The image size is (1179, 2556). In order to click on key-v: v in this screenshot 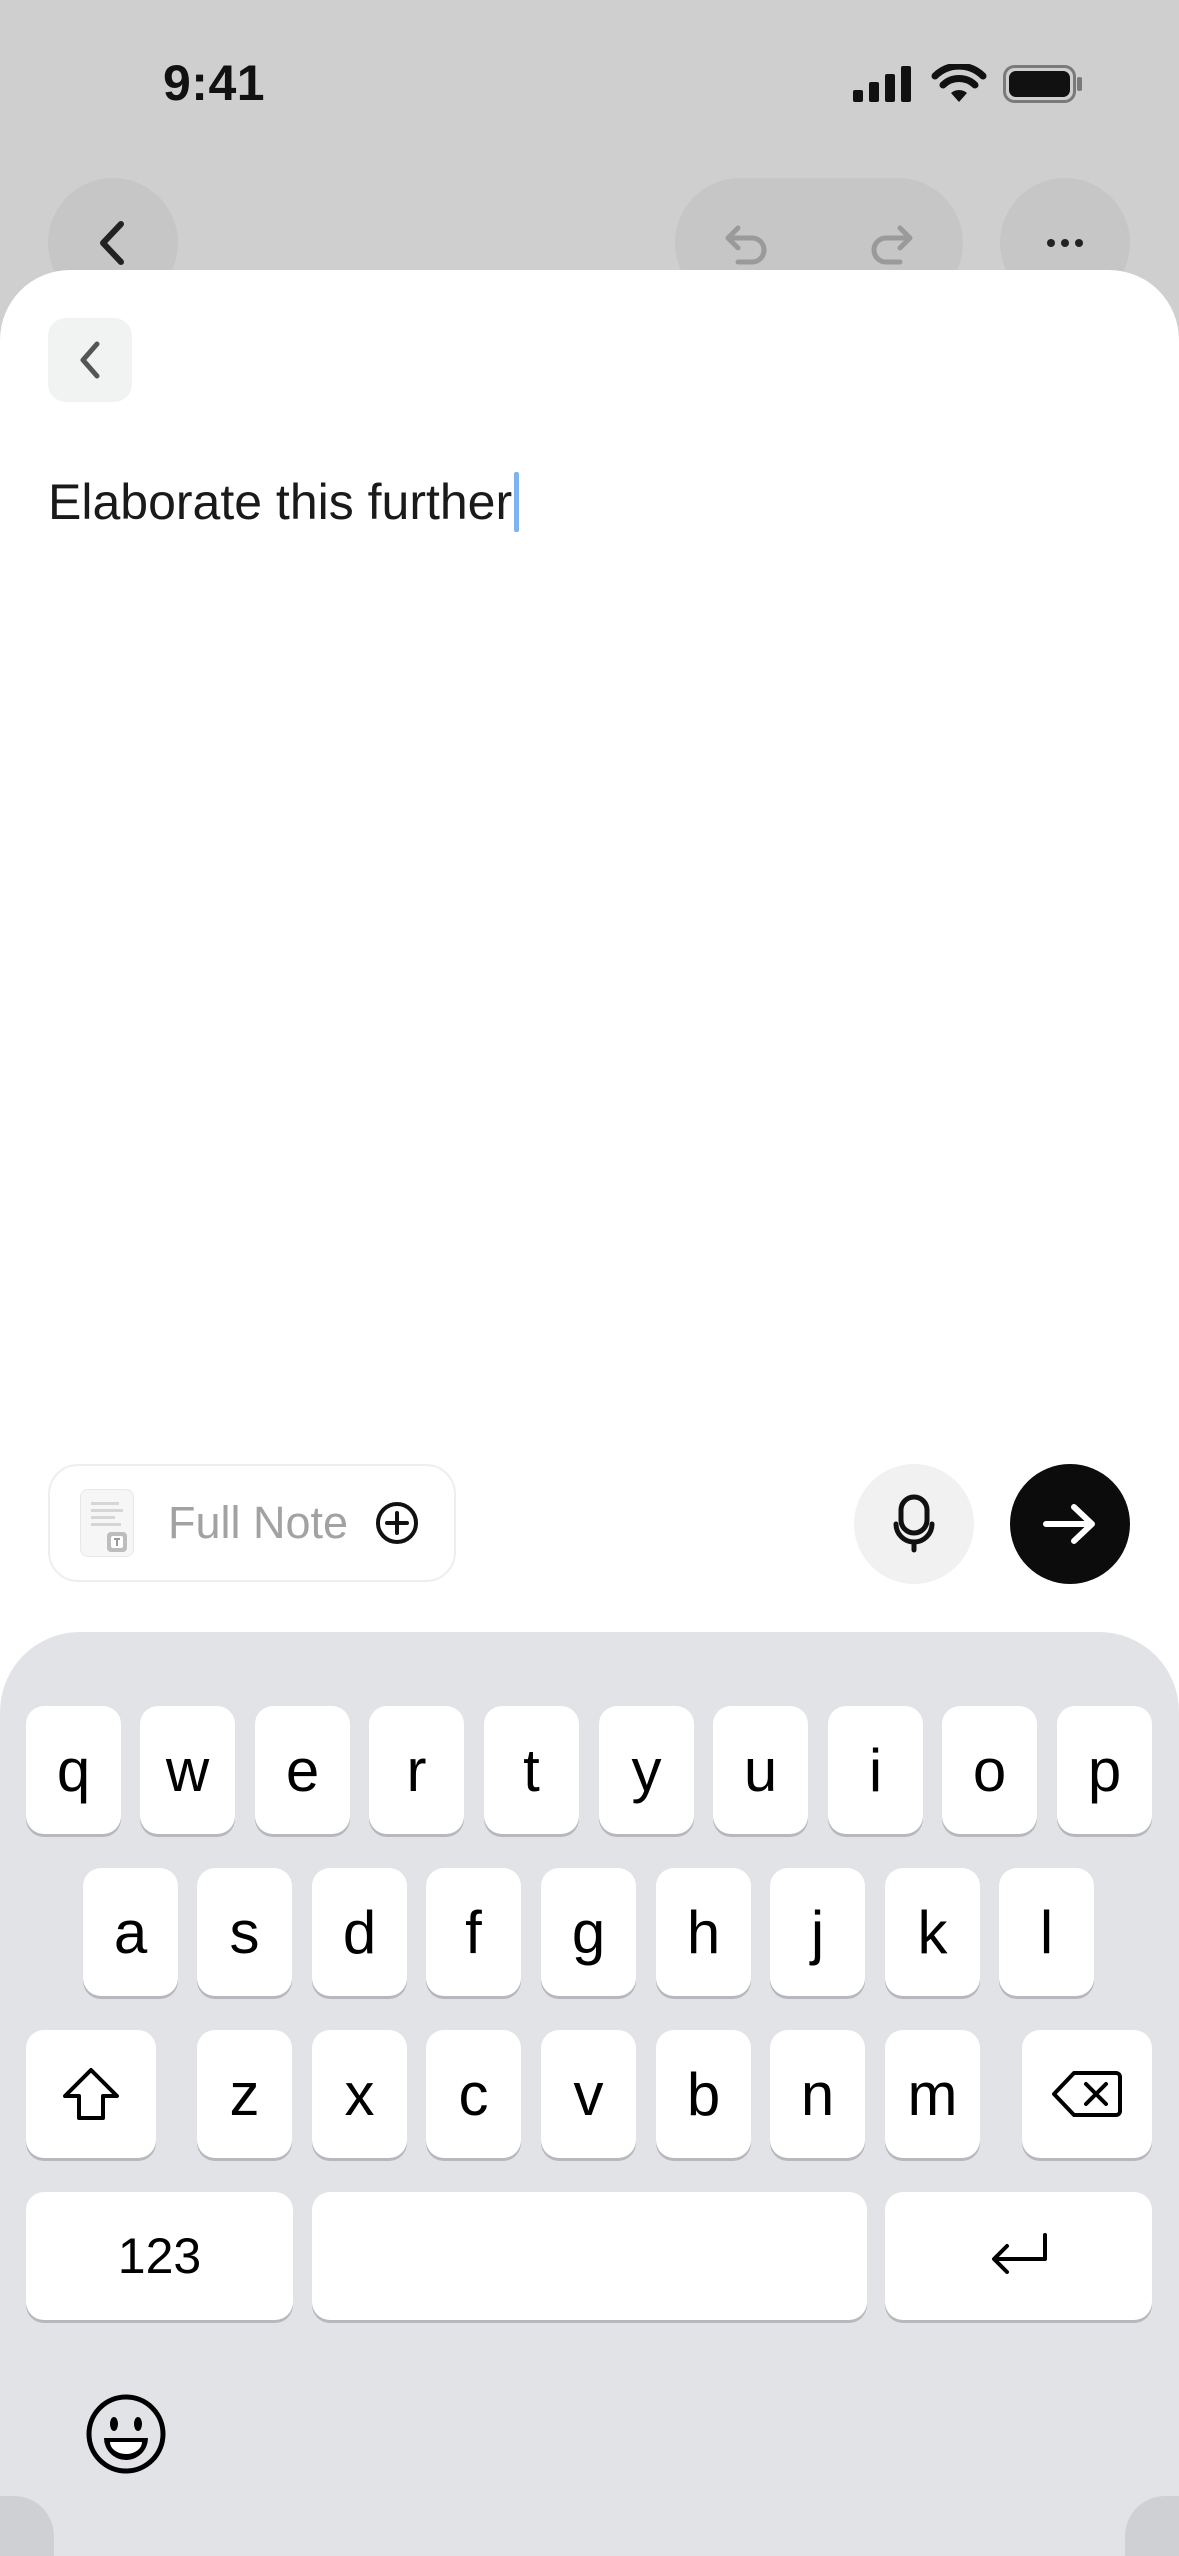, I will do `click(588, 2094)`.